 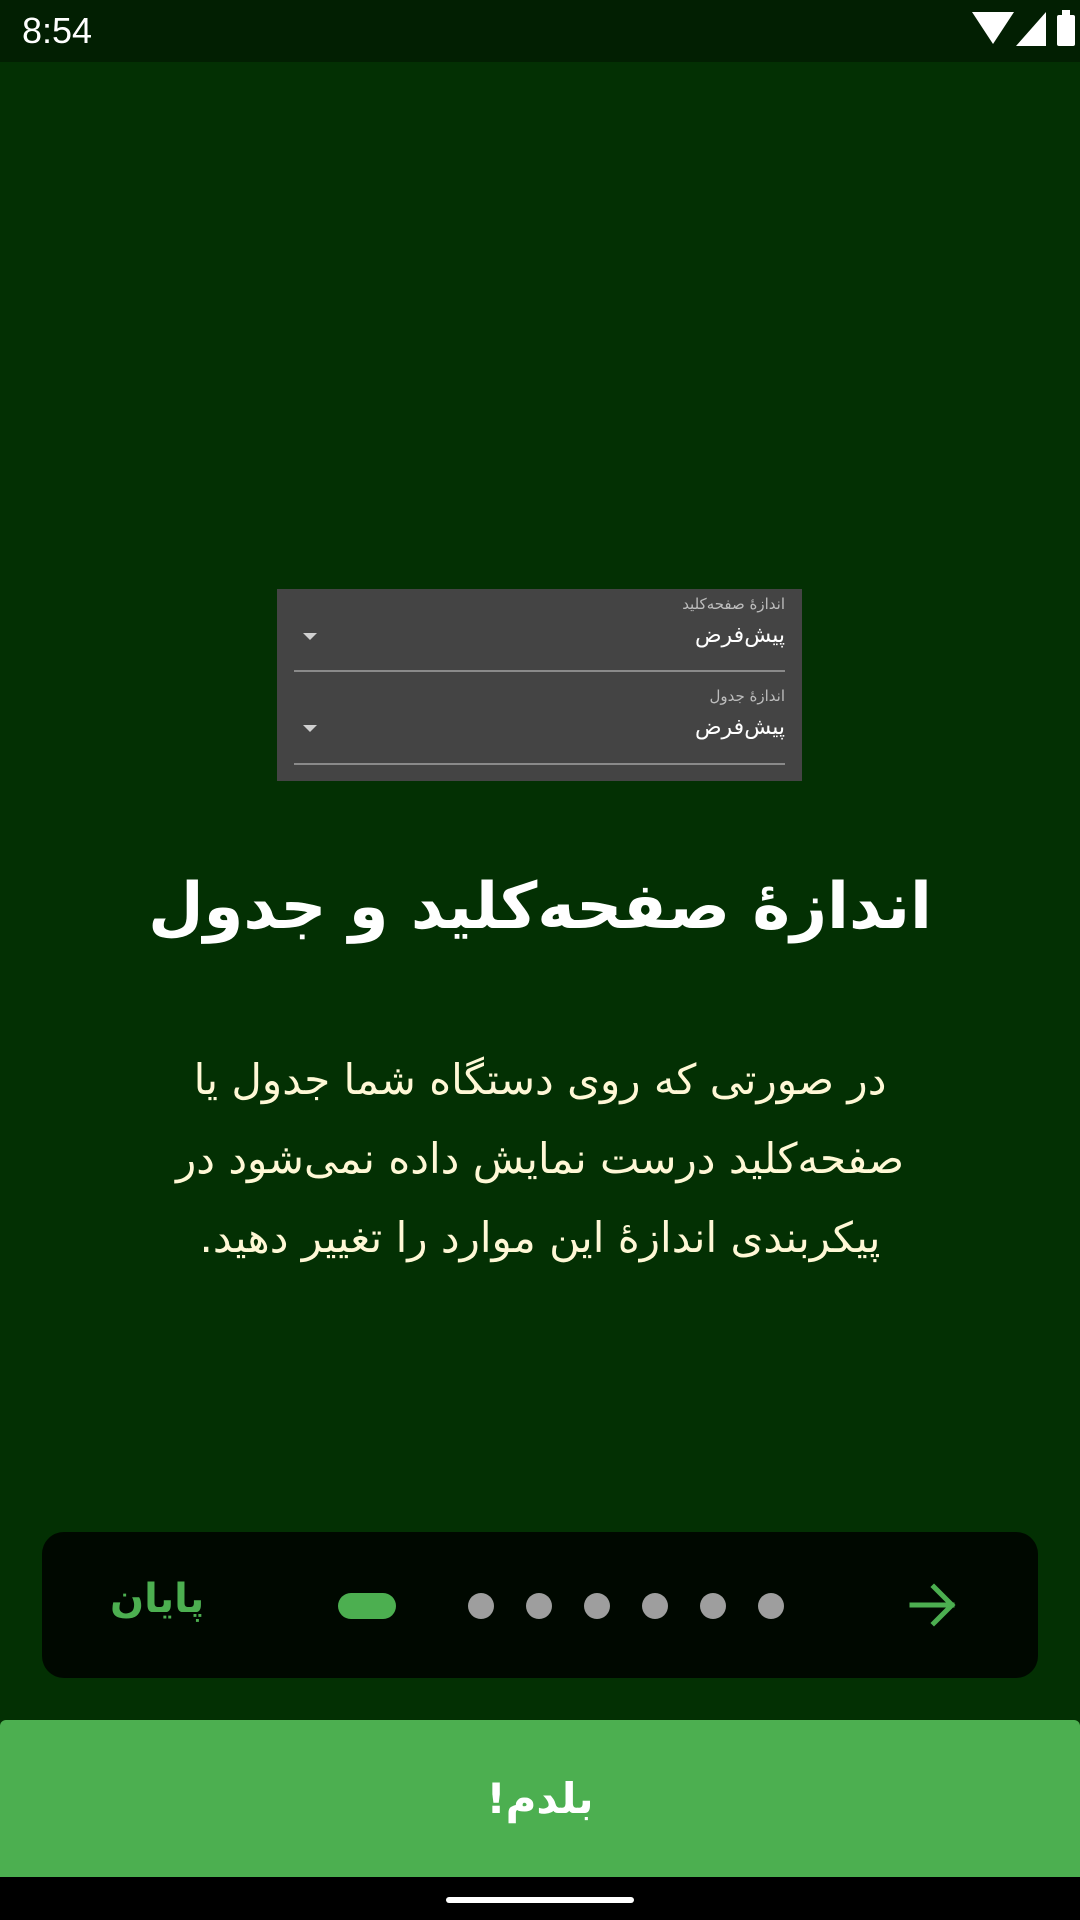 What do you see at coordinates (739, 727) in the screenshot?
I see `table-size-value: پیش‌فرض` at bounding box center [739, 727].